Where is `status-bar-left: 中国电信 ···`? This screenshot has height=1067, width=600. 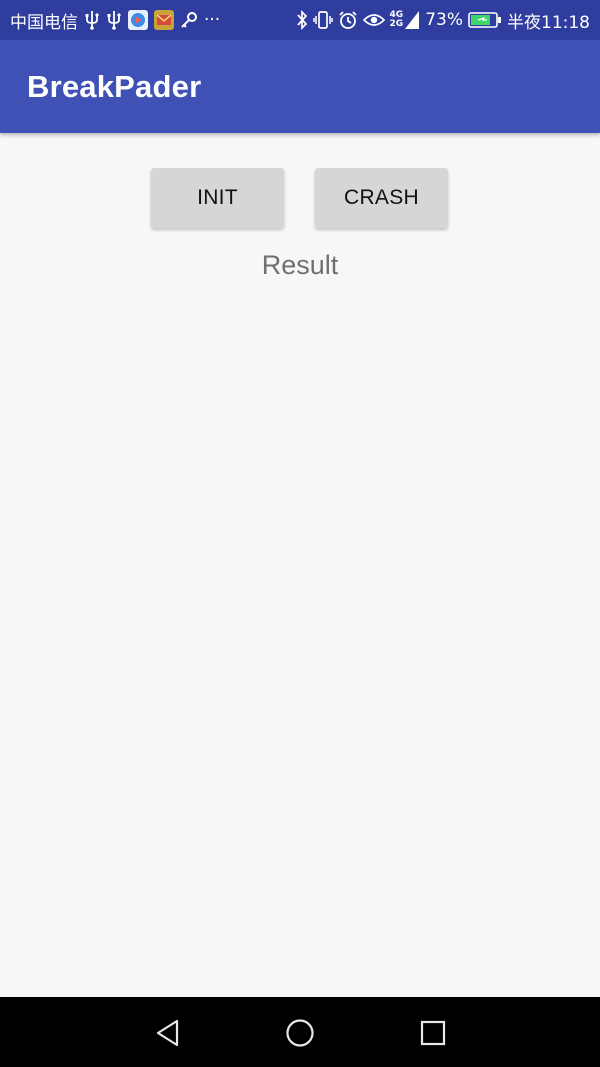
status-bar-left: 中国电信 ··· is located at coordinates (115, 20).